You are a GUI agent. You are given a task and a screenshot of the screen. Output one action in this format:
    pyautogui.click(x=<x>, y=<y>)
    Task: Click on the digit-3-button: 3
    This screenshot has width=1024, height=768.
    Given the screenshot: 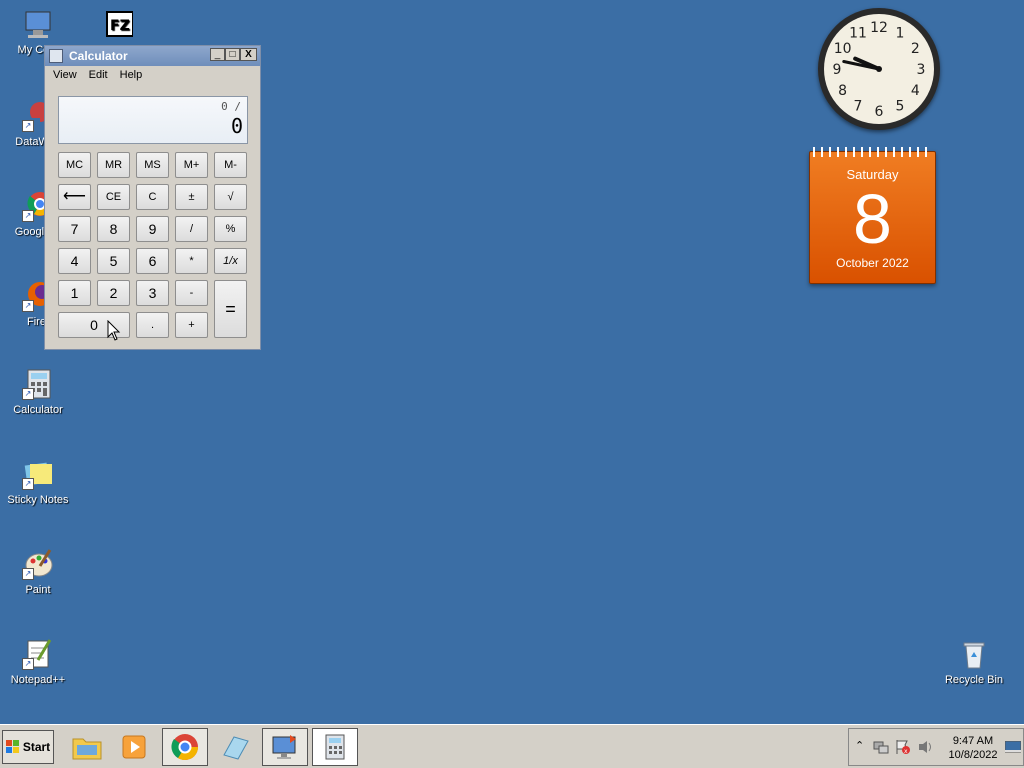 What is the action you would take?
    pyautogui.click(x=152, y=293)
    